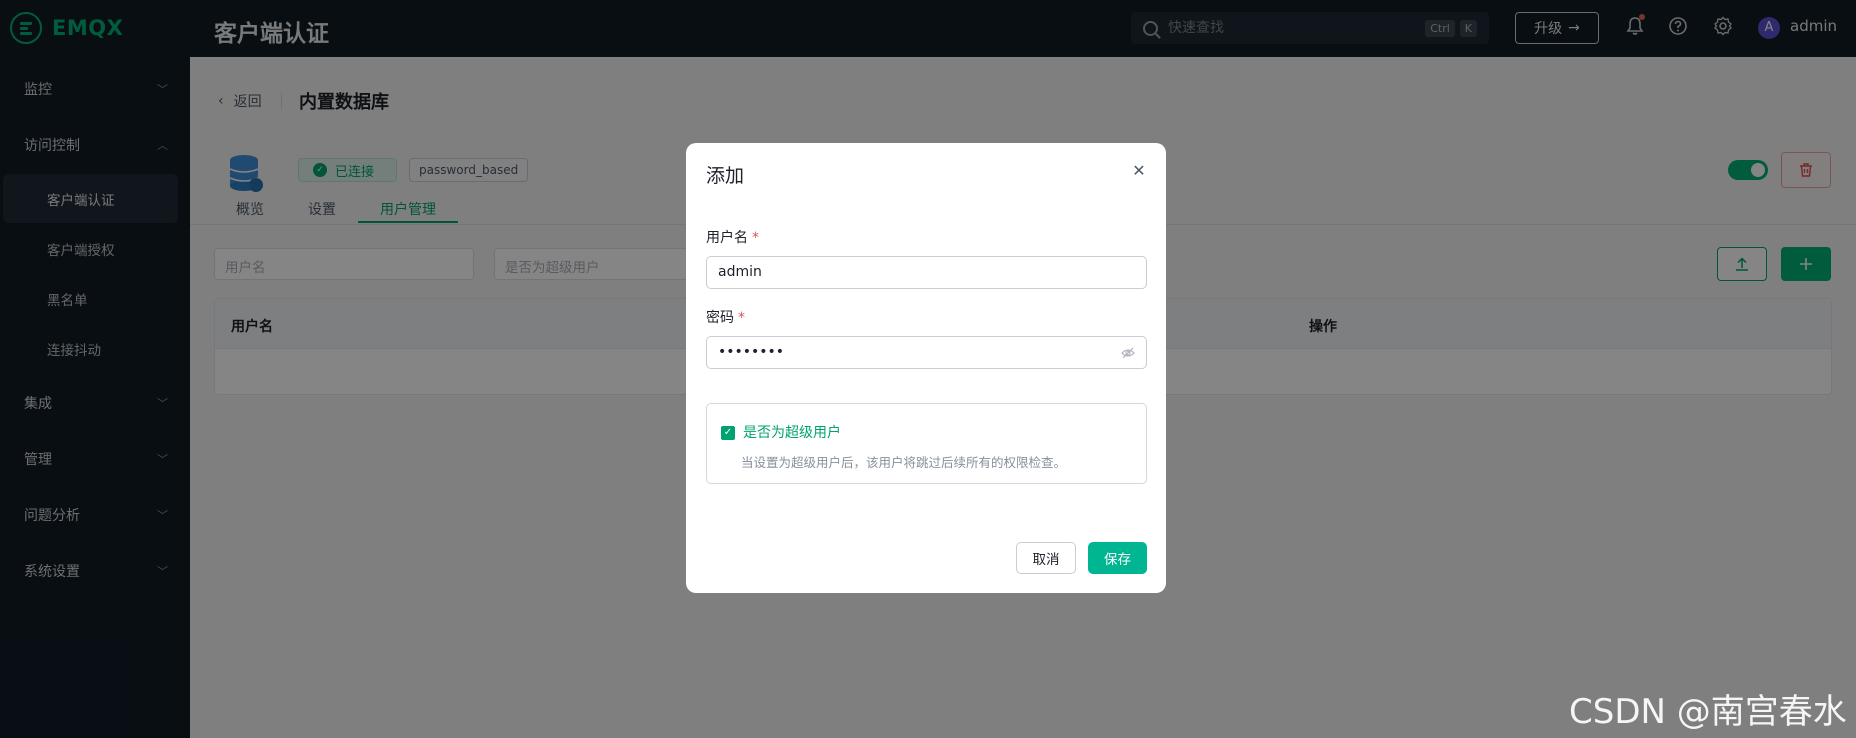  I want to click on username-label-text: 用户名, so click(727, 238).